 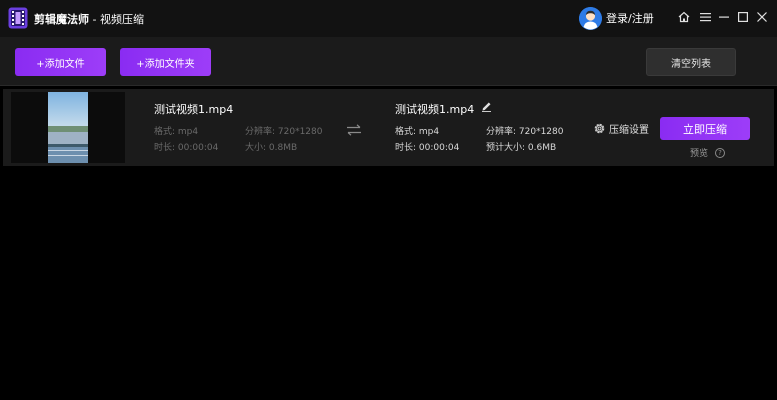 What do you see at coordinates (699, 152) in the screenshot?
I see `preview-label: 预览` at bounding box center [699, 152].